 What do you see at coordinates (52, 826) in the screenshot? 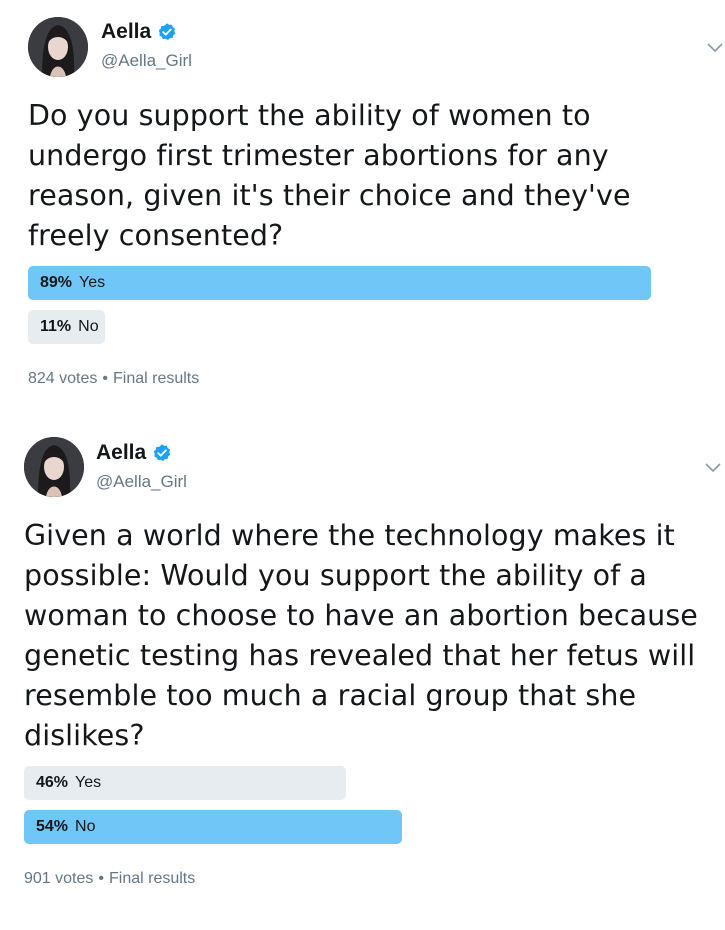
I see `poll-percent: 54%` at bounding box center [52, 826].